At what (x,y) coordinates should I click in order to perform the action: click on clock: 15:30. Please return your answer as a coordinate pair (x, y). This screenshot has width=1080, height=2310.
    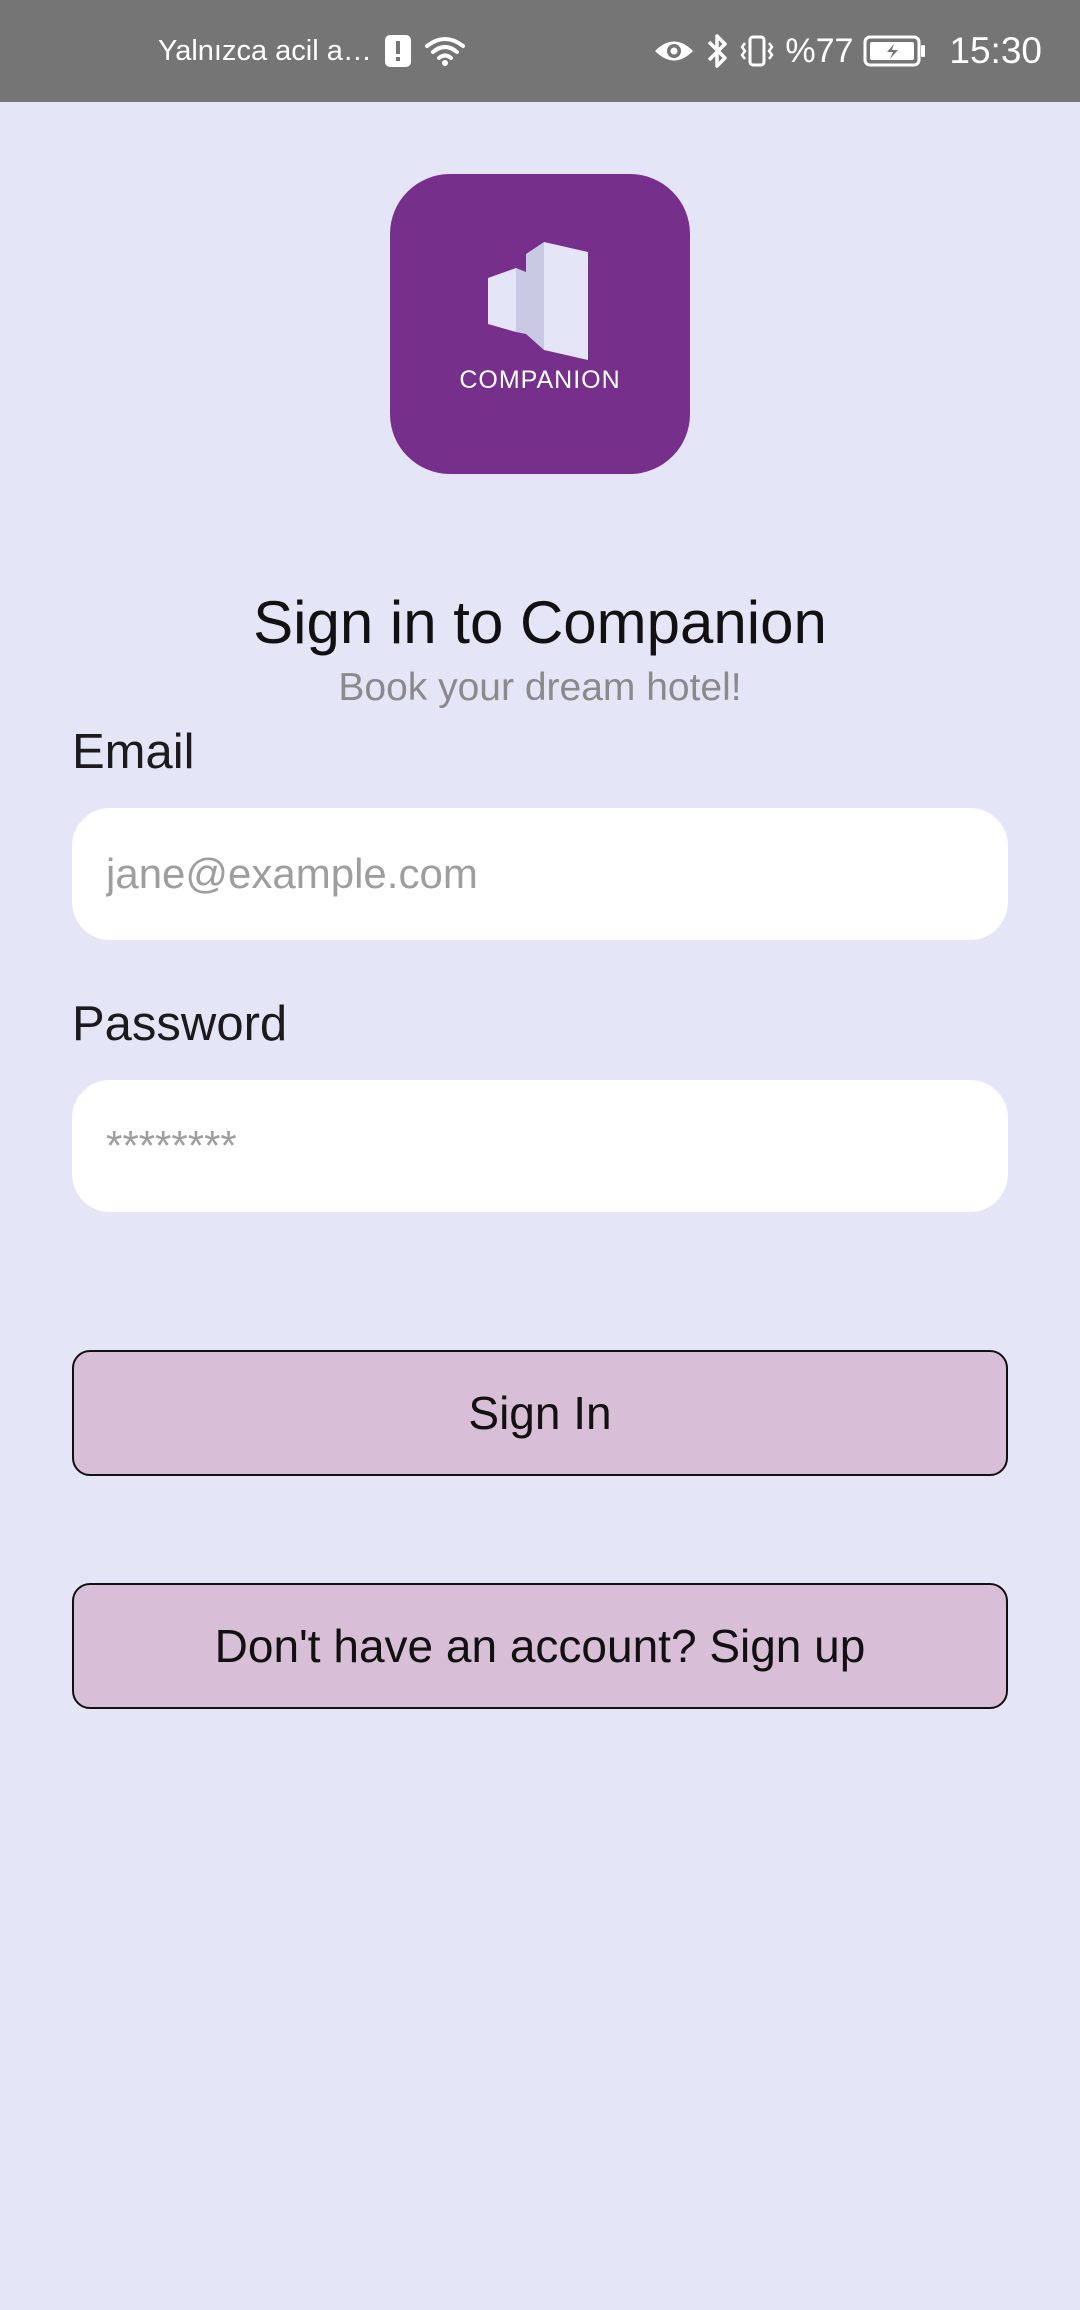
    Looking at the image, I should click on (995, 50).